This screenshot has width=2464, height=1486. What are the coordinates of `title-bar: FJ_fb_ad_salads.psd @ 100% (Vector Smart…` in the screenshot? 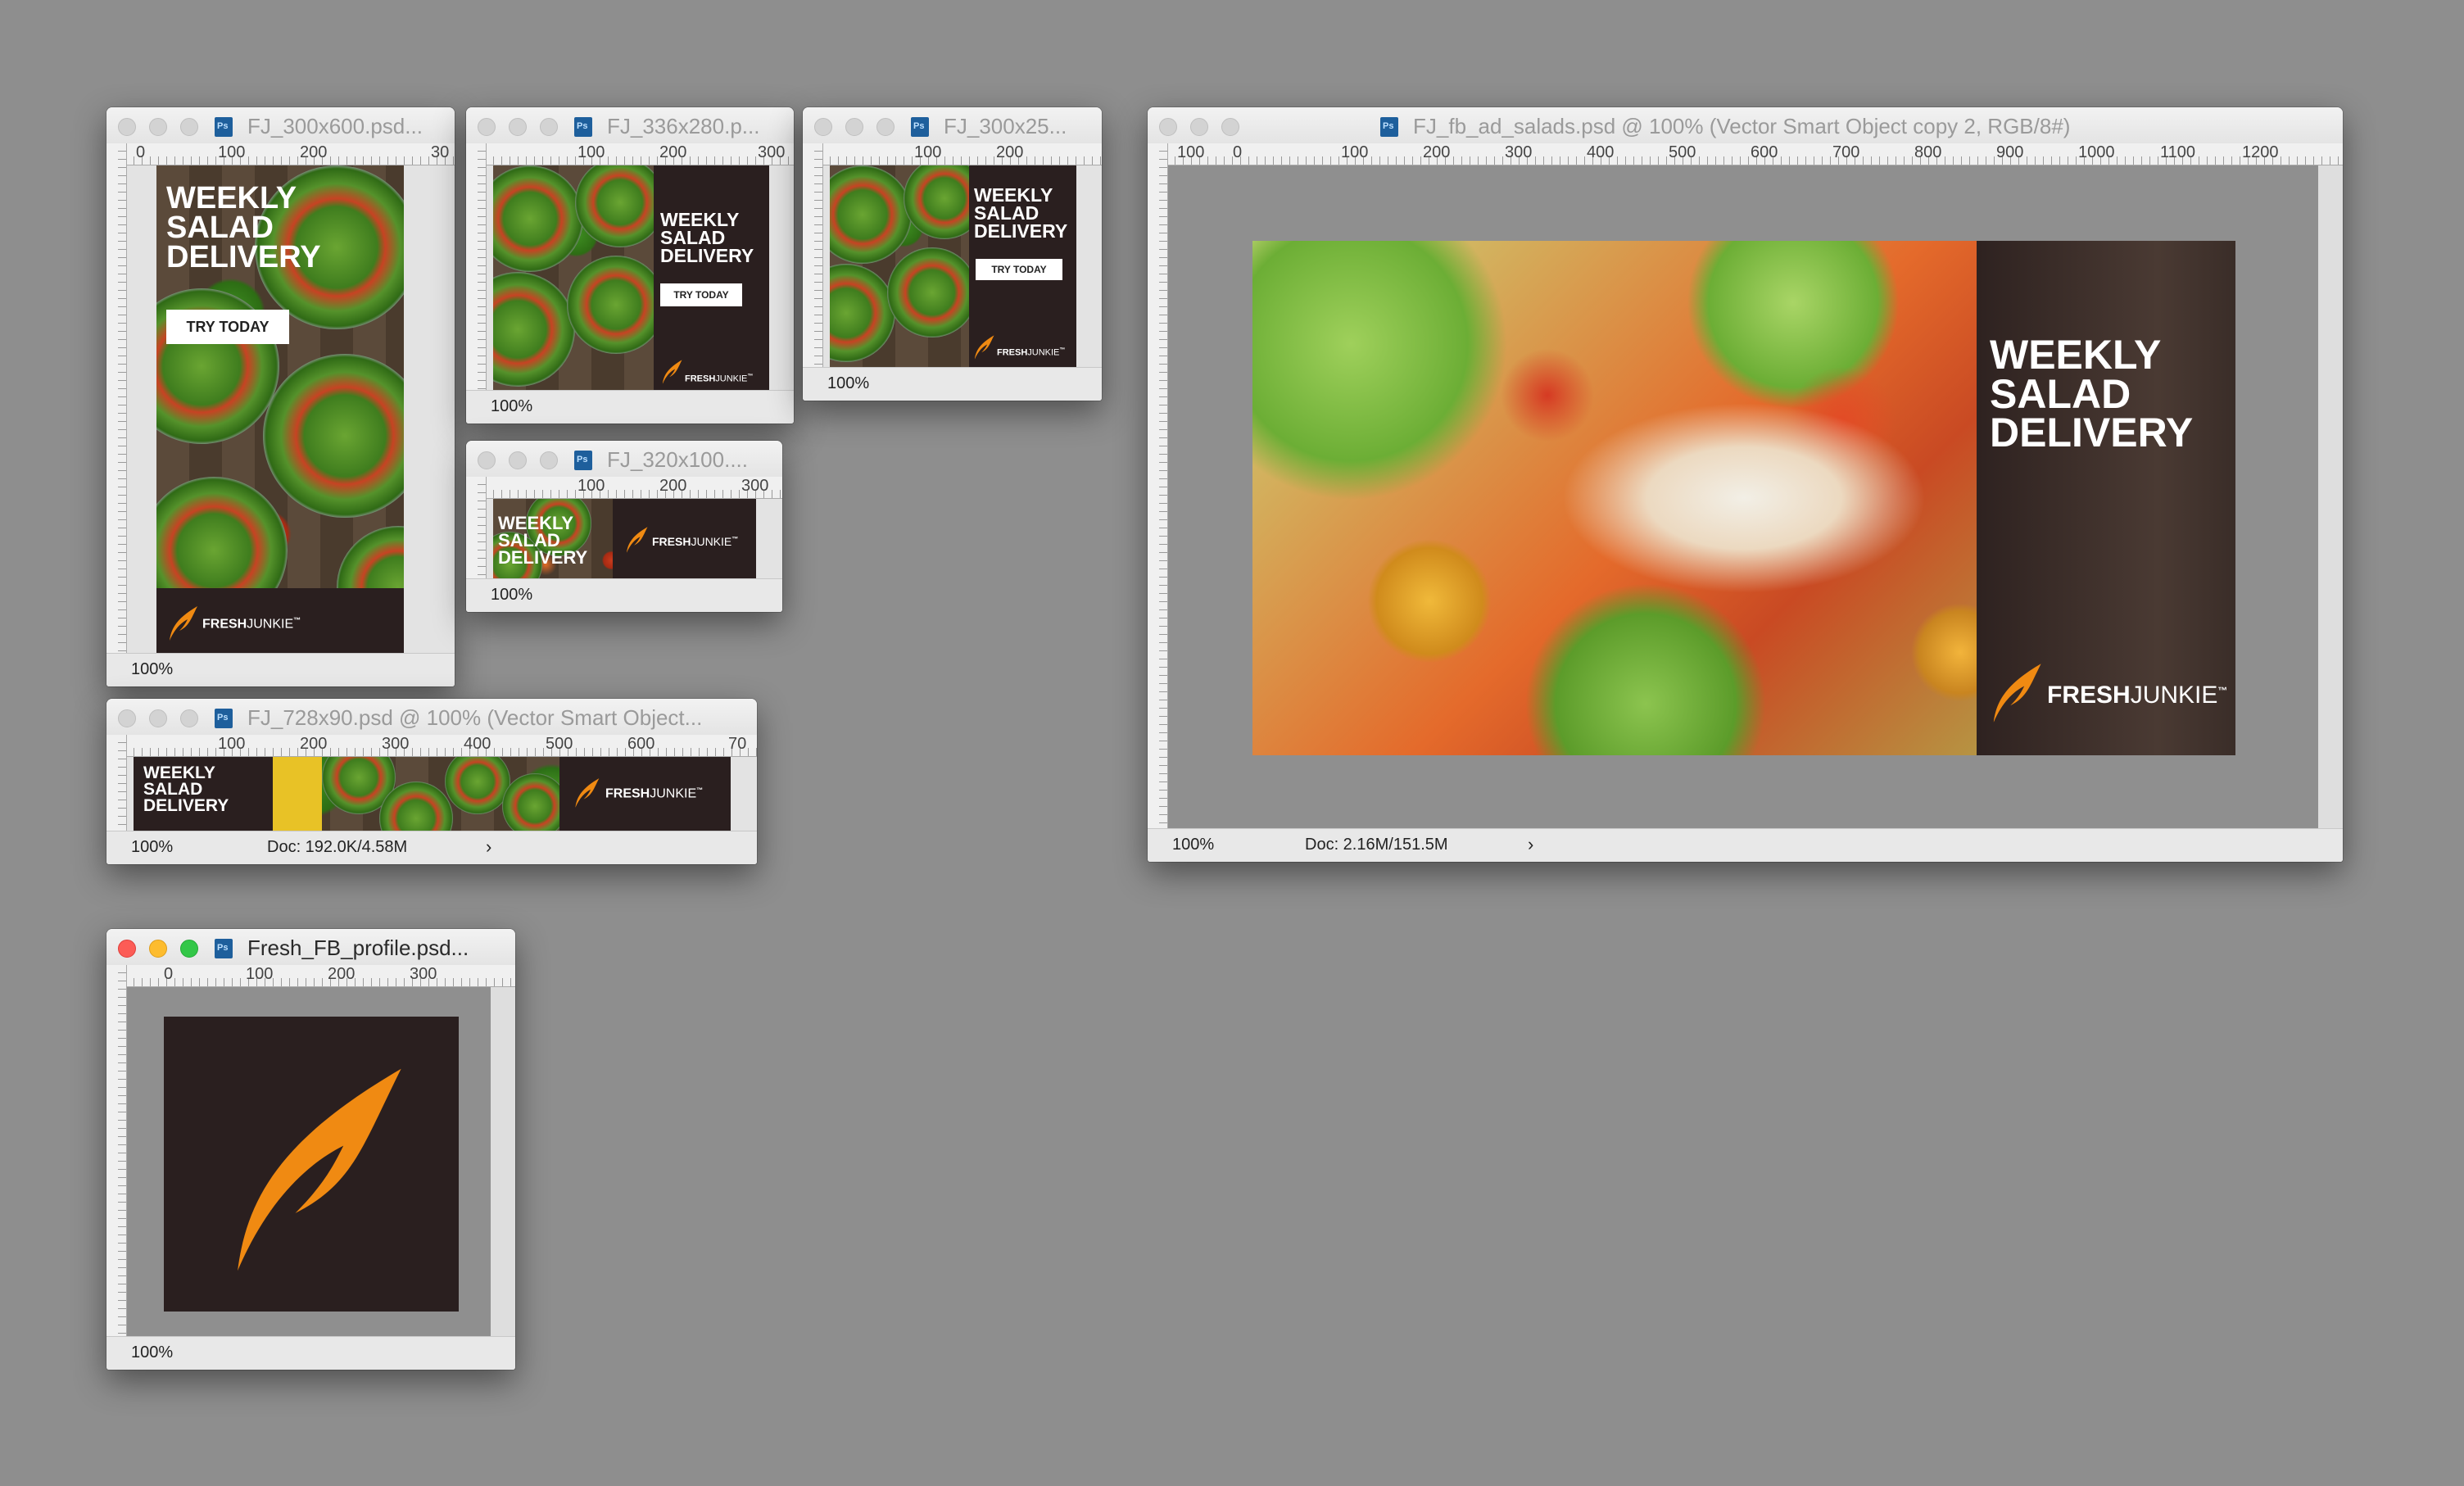 It's located at (1745, 125).